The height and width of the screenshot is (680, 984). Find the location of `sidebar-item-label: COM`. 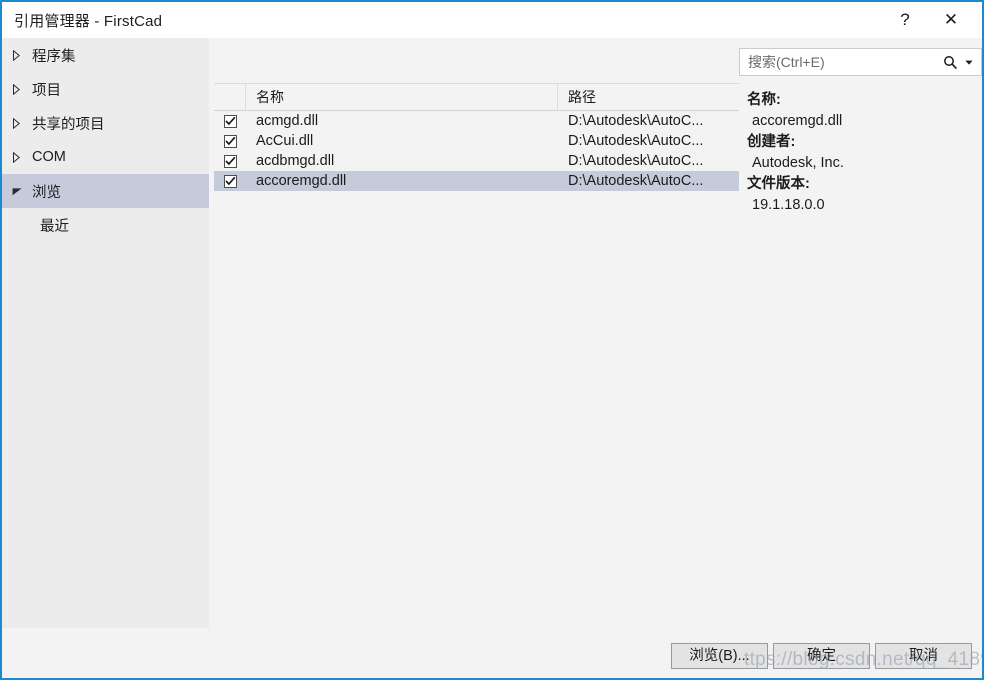

sidebar-item-label: COM is located at coordinates (49, 157).